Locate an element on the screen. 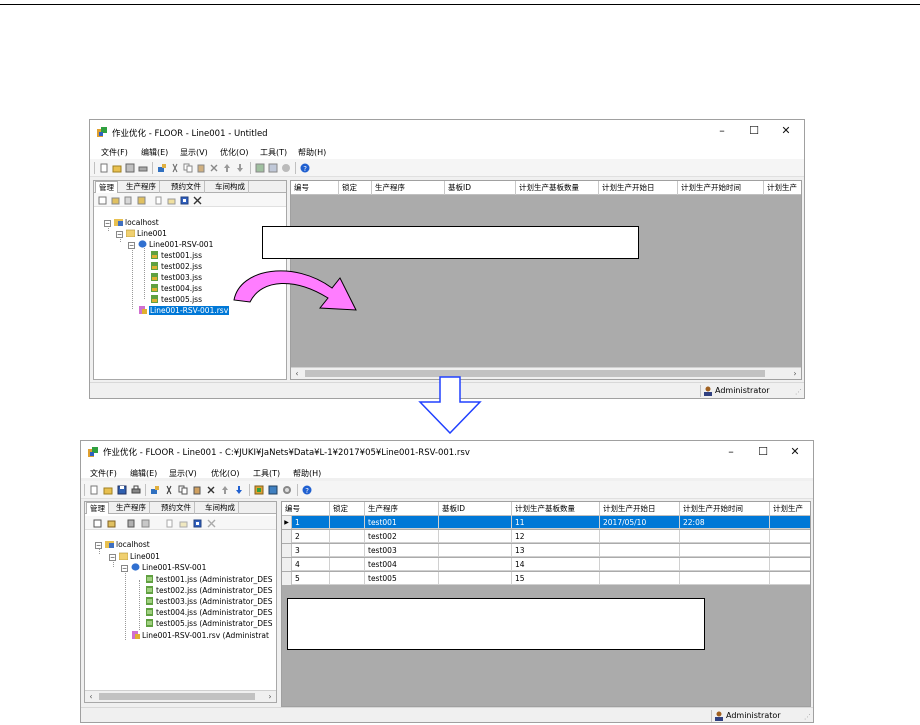 This screenshot has height=725, width=920. tree-node-line: Line001 is located at coordinates (139, 556).